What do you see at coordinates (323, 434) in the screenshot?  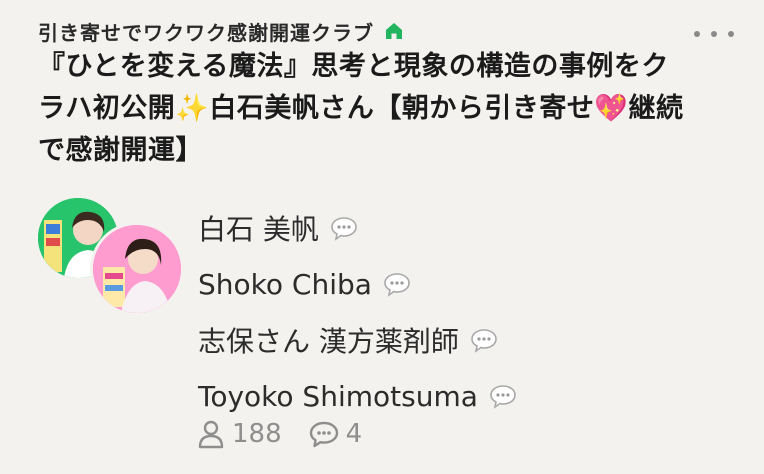 I see `comment-icon` at bounding box center [323, 434].